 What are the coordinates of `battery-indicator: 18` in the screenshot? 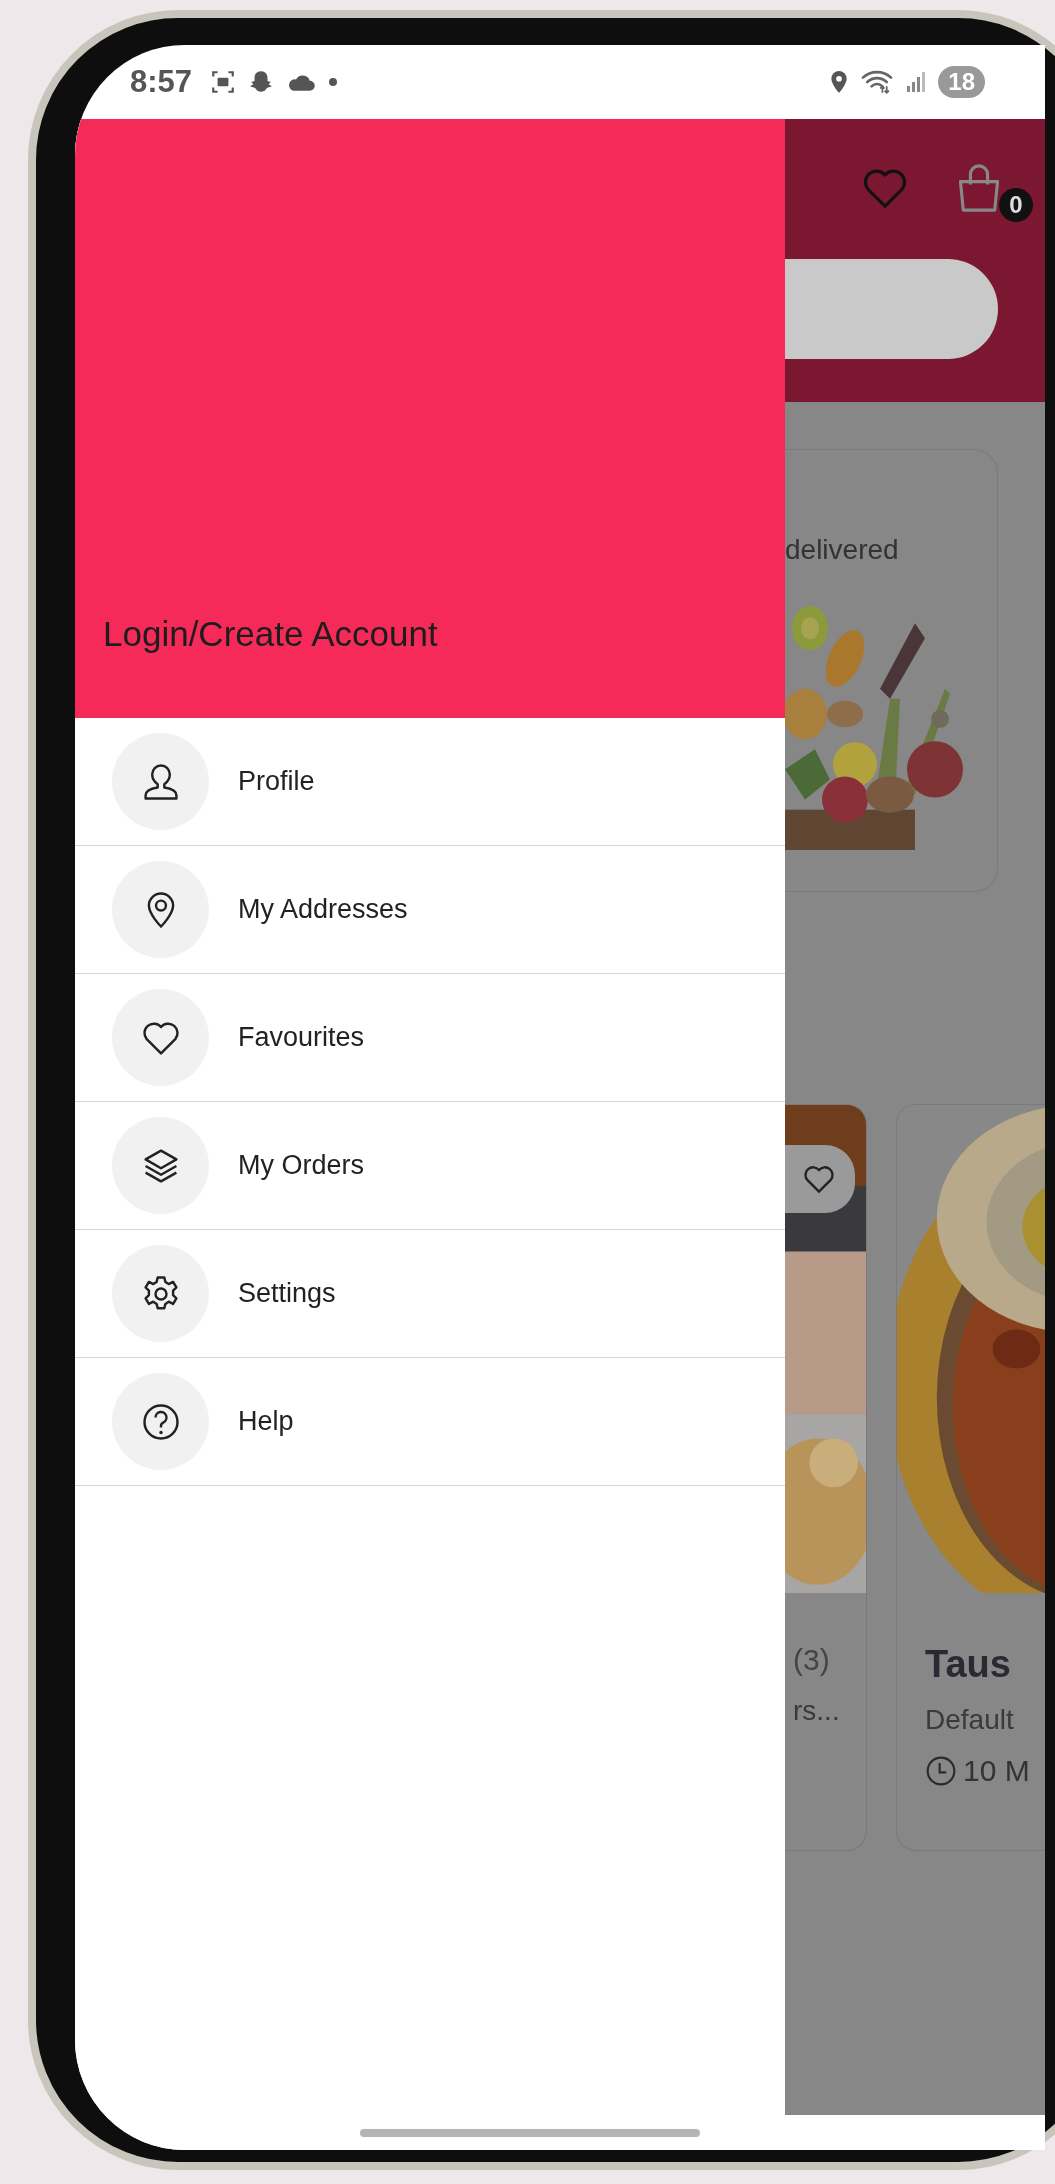 It's located at (961, 82).